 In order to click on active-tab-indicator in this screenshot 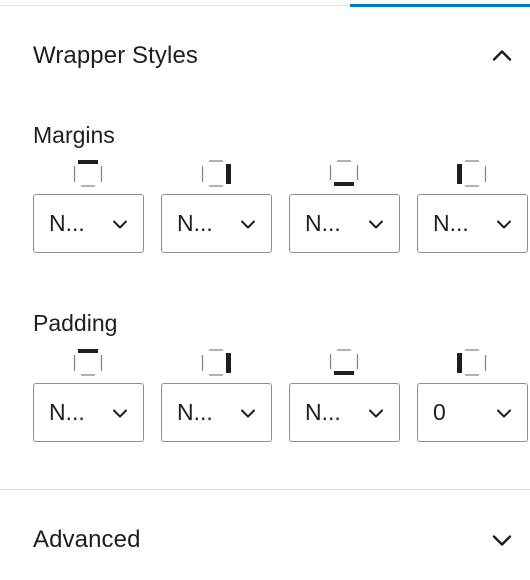, I will do `click(440, 5)`.